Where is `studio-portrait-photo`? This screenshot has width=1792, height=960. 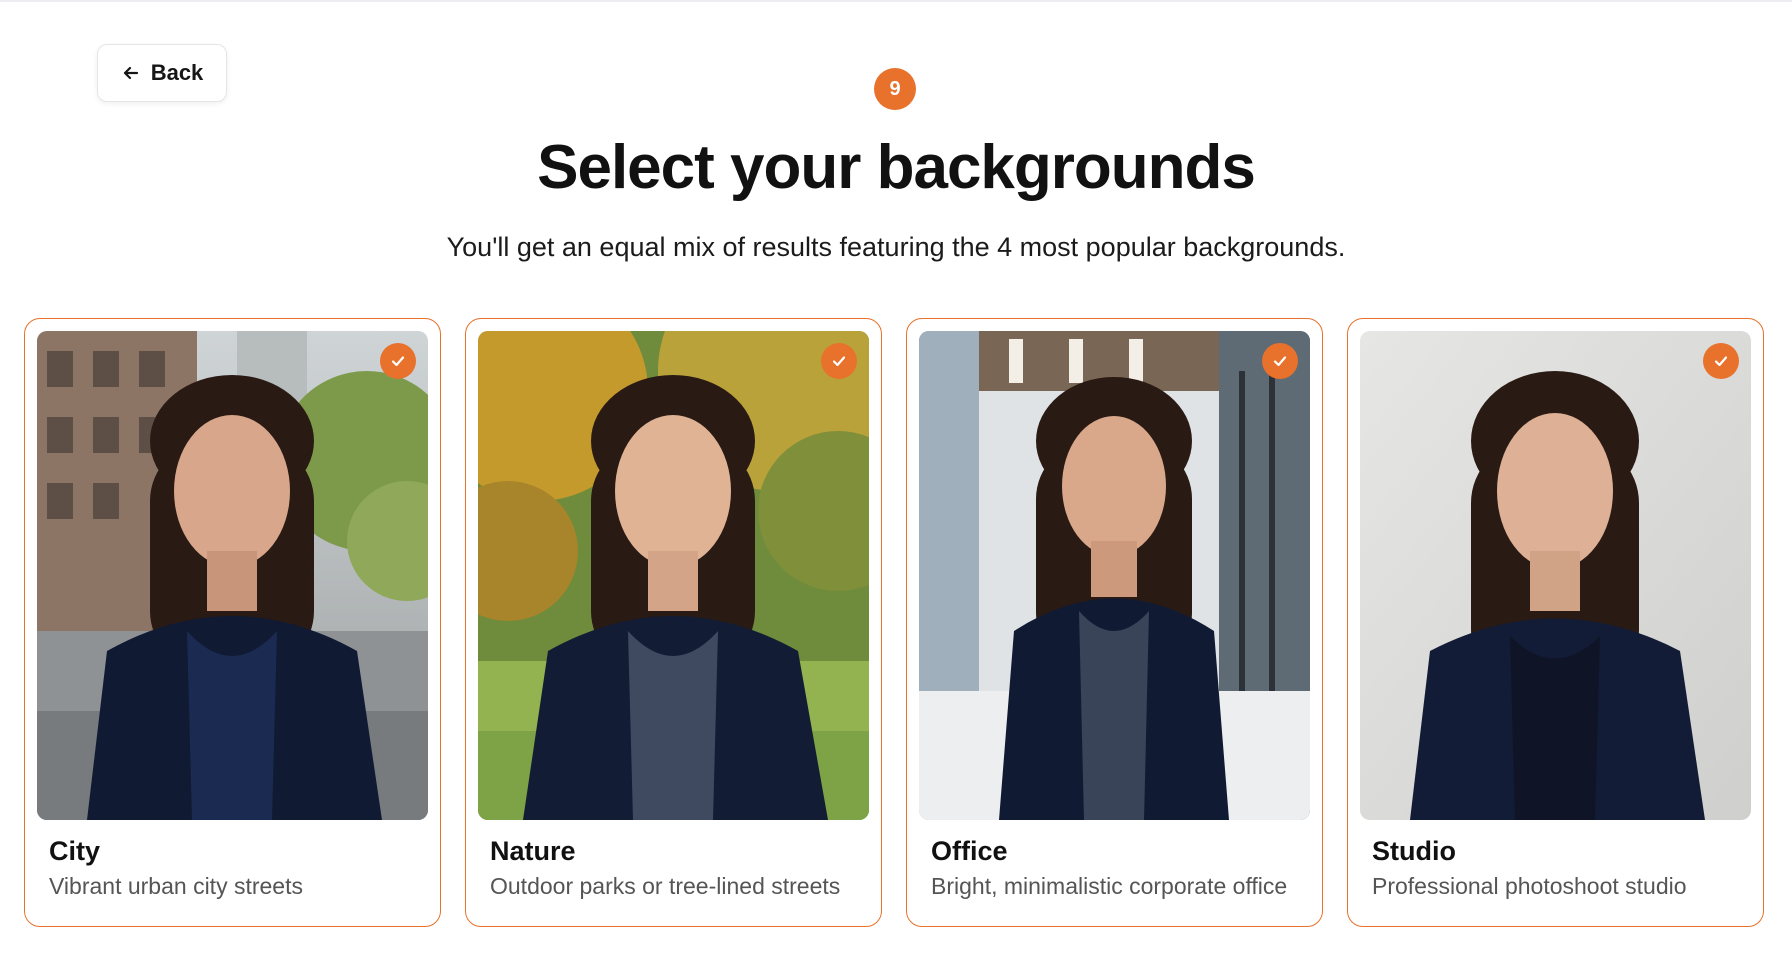 studio-portrait-photo is located at coordinates (1555, 575).